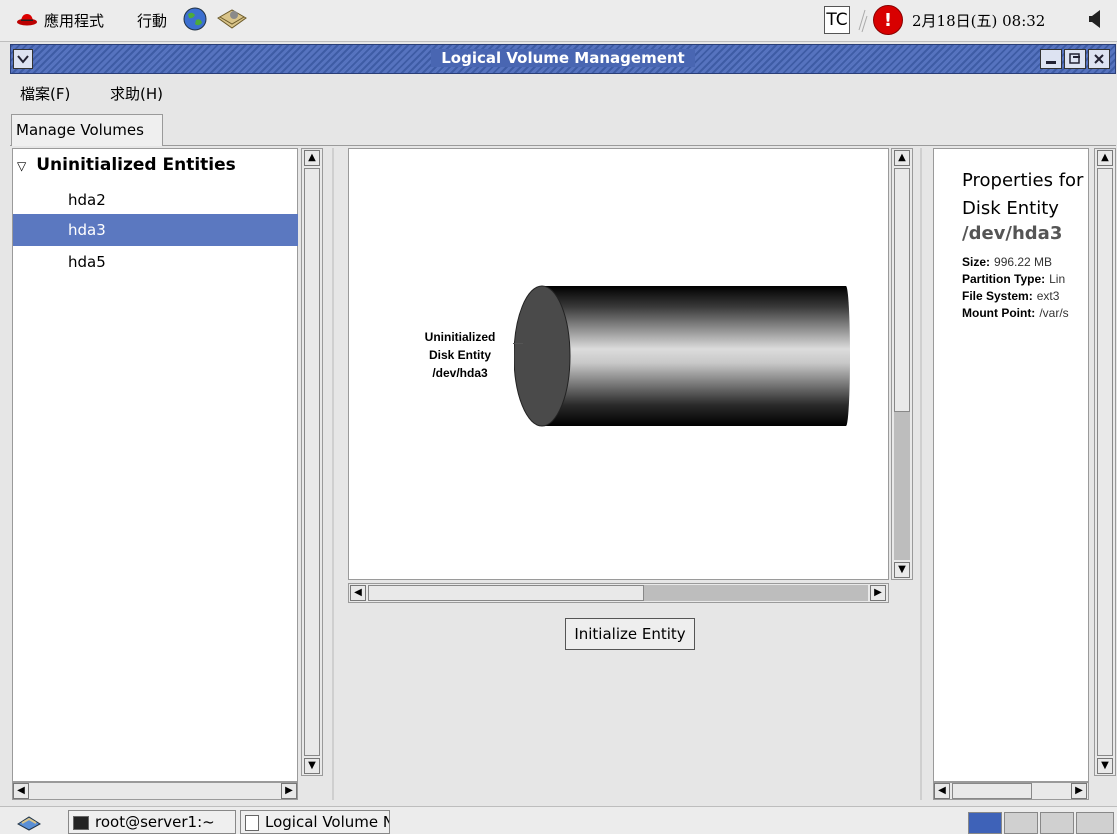 Image resolution: width=1117 pixels, height=834 pixels. I want to click on alert-icon: !, so click(888, 20).